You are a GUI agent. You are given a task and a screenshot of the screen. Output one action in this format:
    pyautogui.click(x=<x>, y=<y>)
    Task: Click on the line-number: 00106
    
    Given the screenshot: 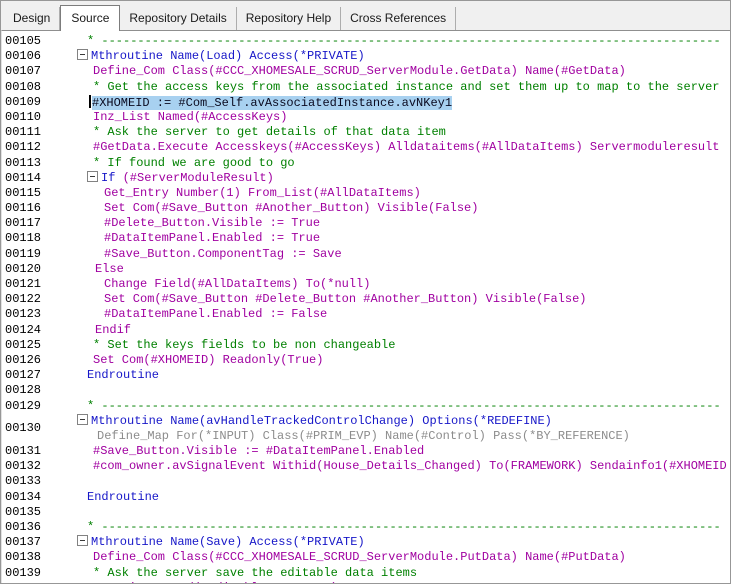 What is the action you would take?
    pyautogui.click(x=23, y=56)
    